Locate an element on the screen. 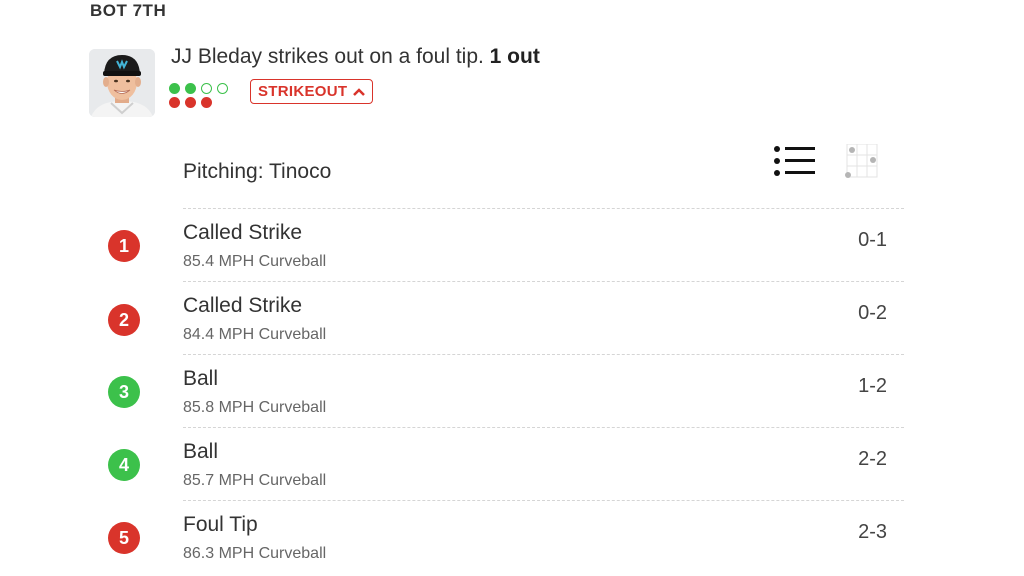 This screenshot has width=1024, height=576. list-view-icon is located at coordinates (795, 161).